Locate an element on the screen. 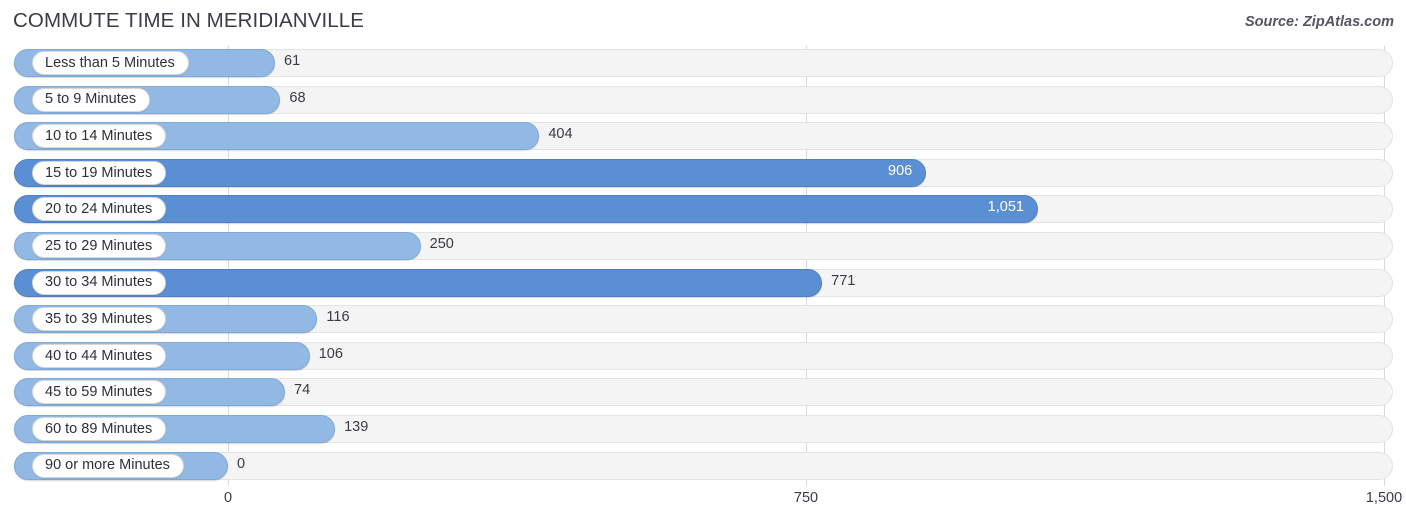 The height and width of the screenshot is (522, 1406). category-label: 35 to 39 Minutes is located at coordinates (99, 318).